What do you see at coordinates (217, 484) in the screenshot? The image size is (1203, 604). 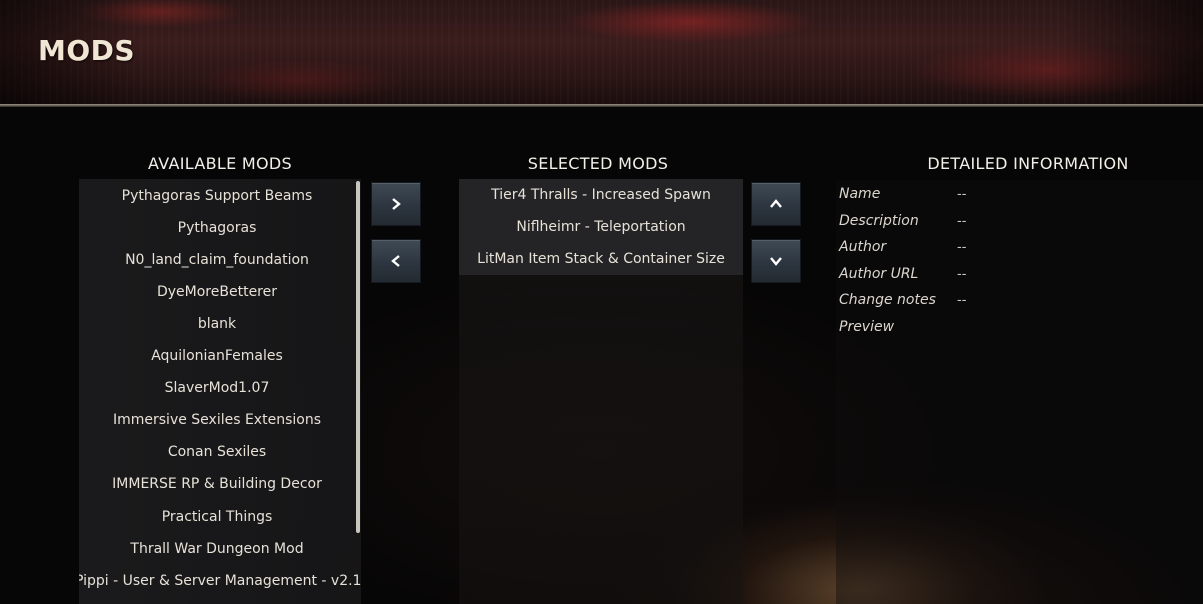 I see `available-mod-item: IMMERSE RP & Building Decor` at bounding box center [217, 484].